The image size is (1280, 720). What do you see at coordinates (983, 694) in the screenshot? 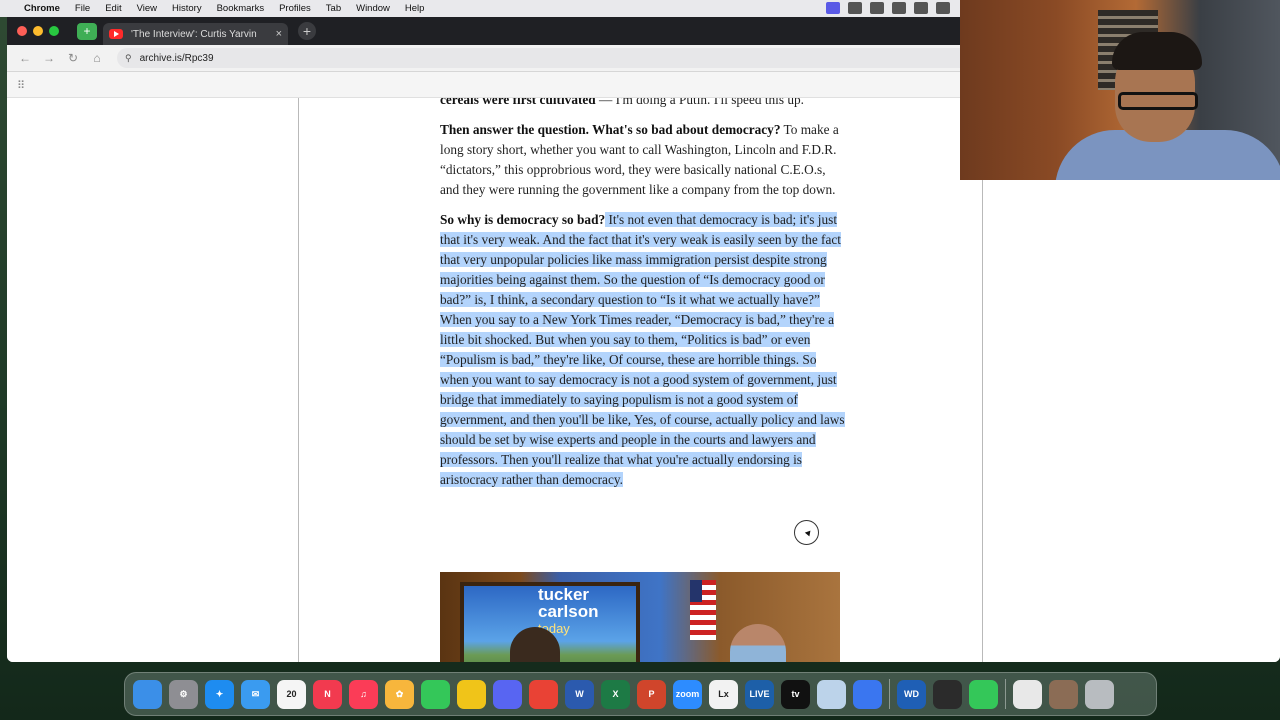
I see `facetime-icon` at bounding box center [983, 694].